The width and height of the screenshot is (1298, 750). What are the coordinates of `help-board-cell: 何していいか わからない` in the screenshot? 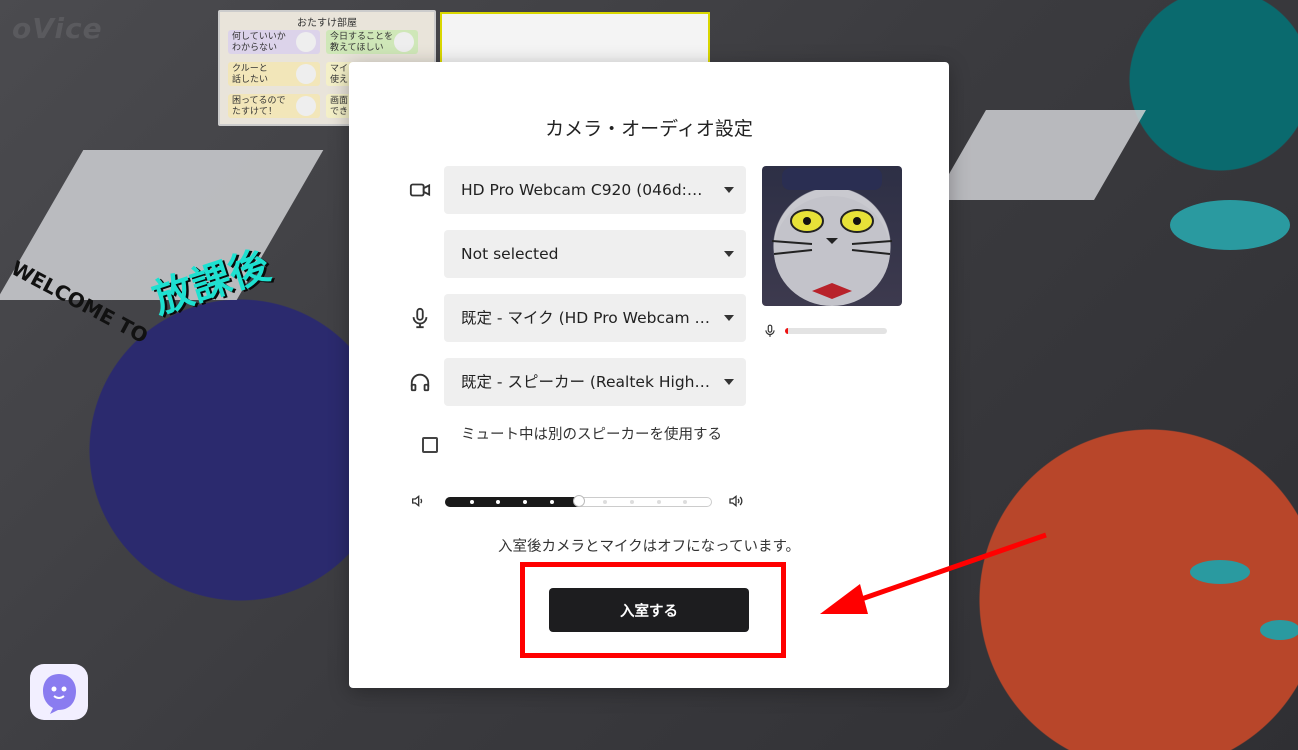 It's located at (274, 42).